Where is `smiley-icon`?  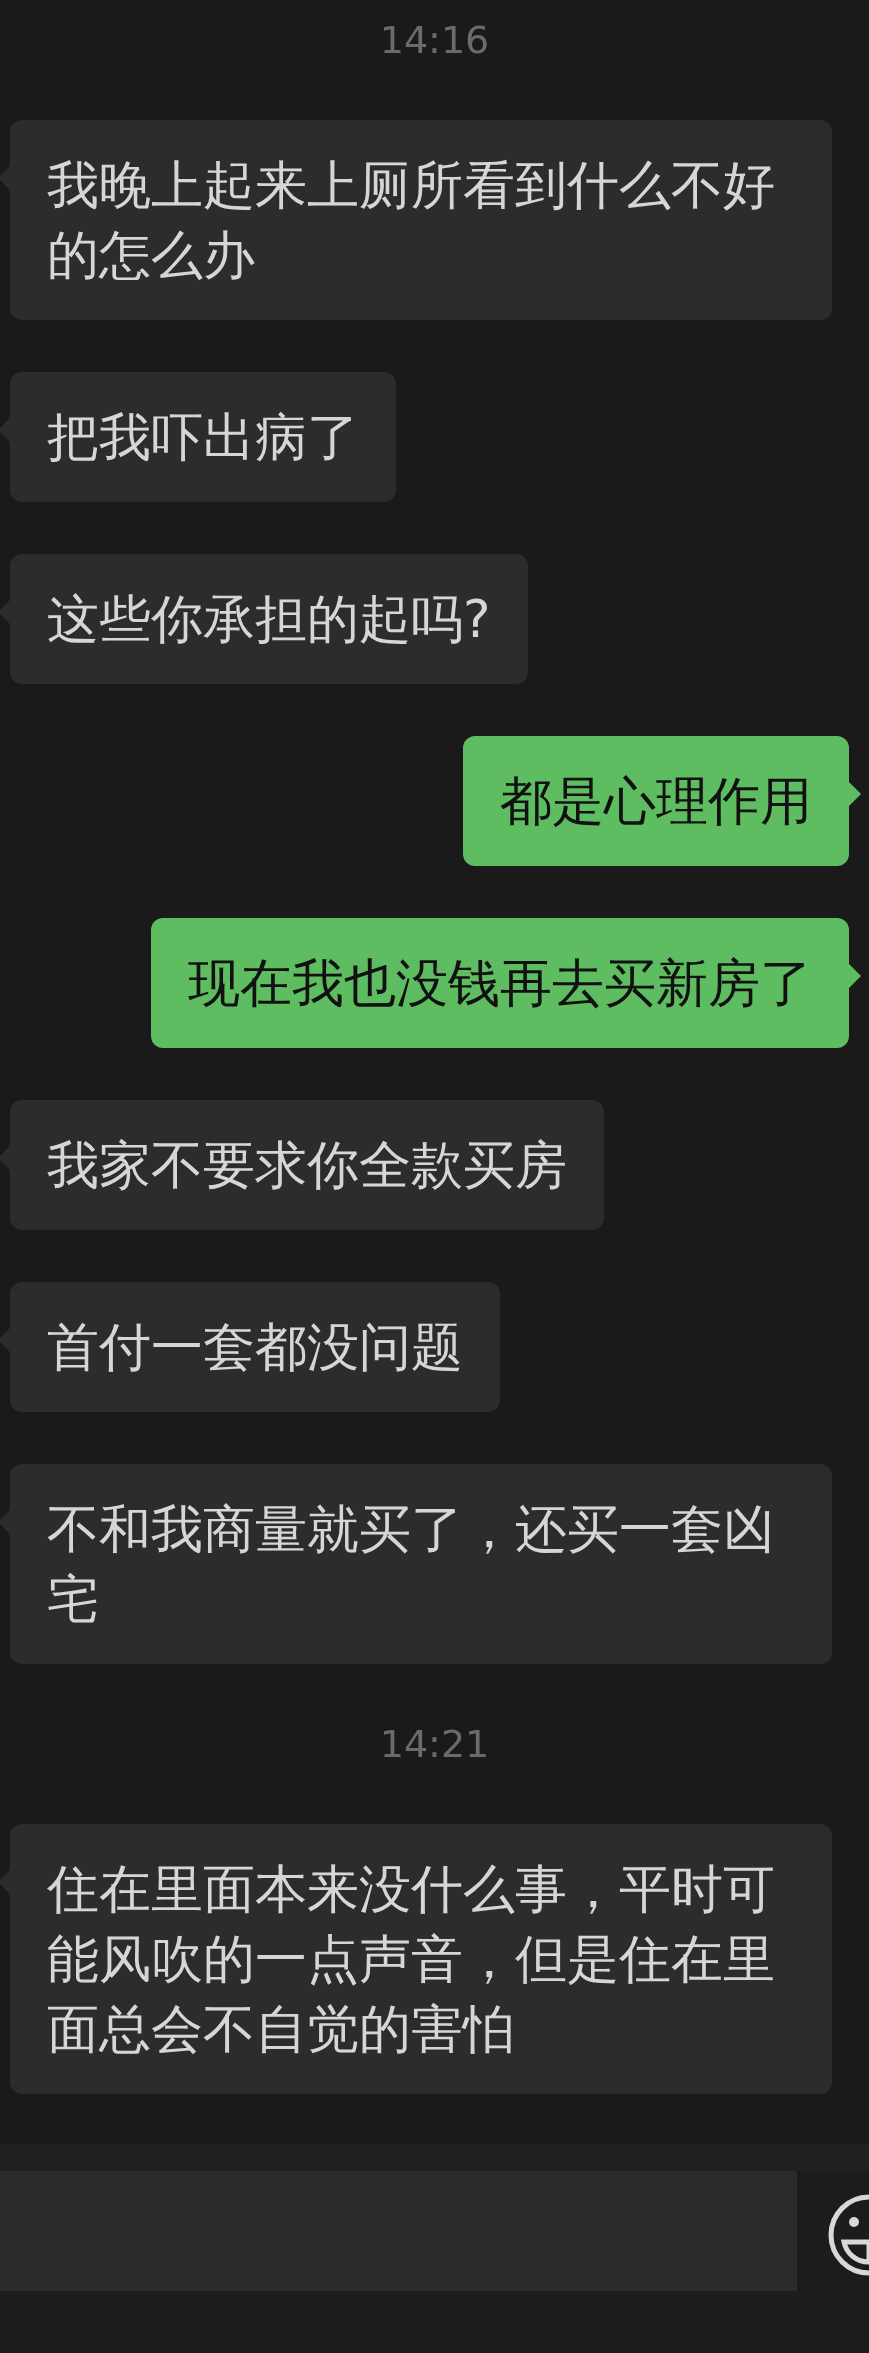 smiley-icon is located at coordinates (848, 2235).